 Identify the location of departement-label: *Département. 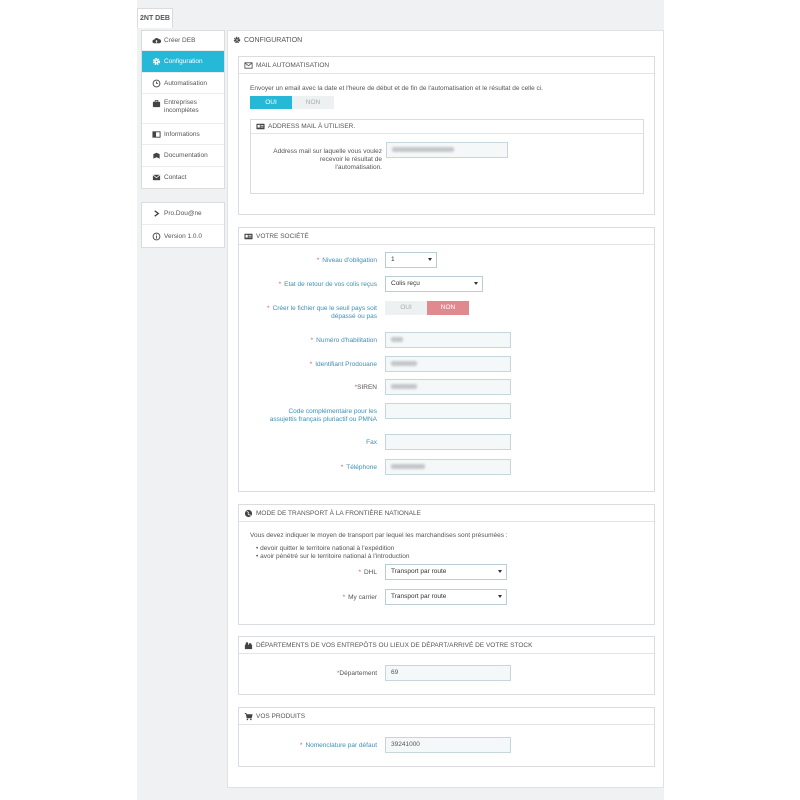
(356, 673).